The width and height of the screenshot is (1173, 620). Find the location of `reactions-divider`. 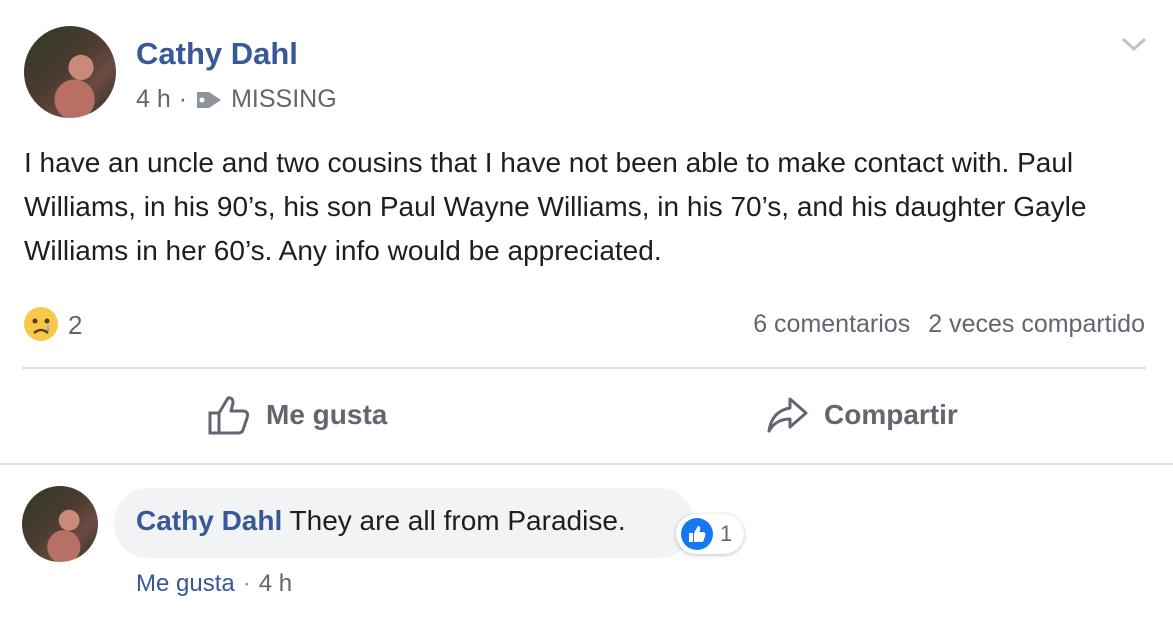

reactions-divider is located at coordinates (584, 368).